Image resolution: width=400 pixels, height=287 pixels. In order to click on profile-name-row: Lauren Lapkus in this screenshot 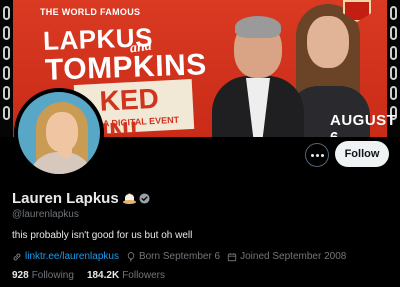, I will do `click(81, 198)`.